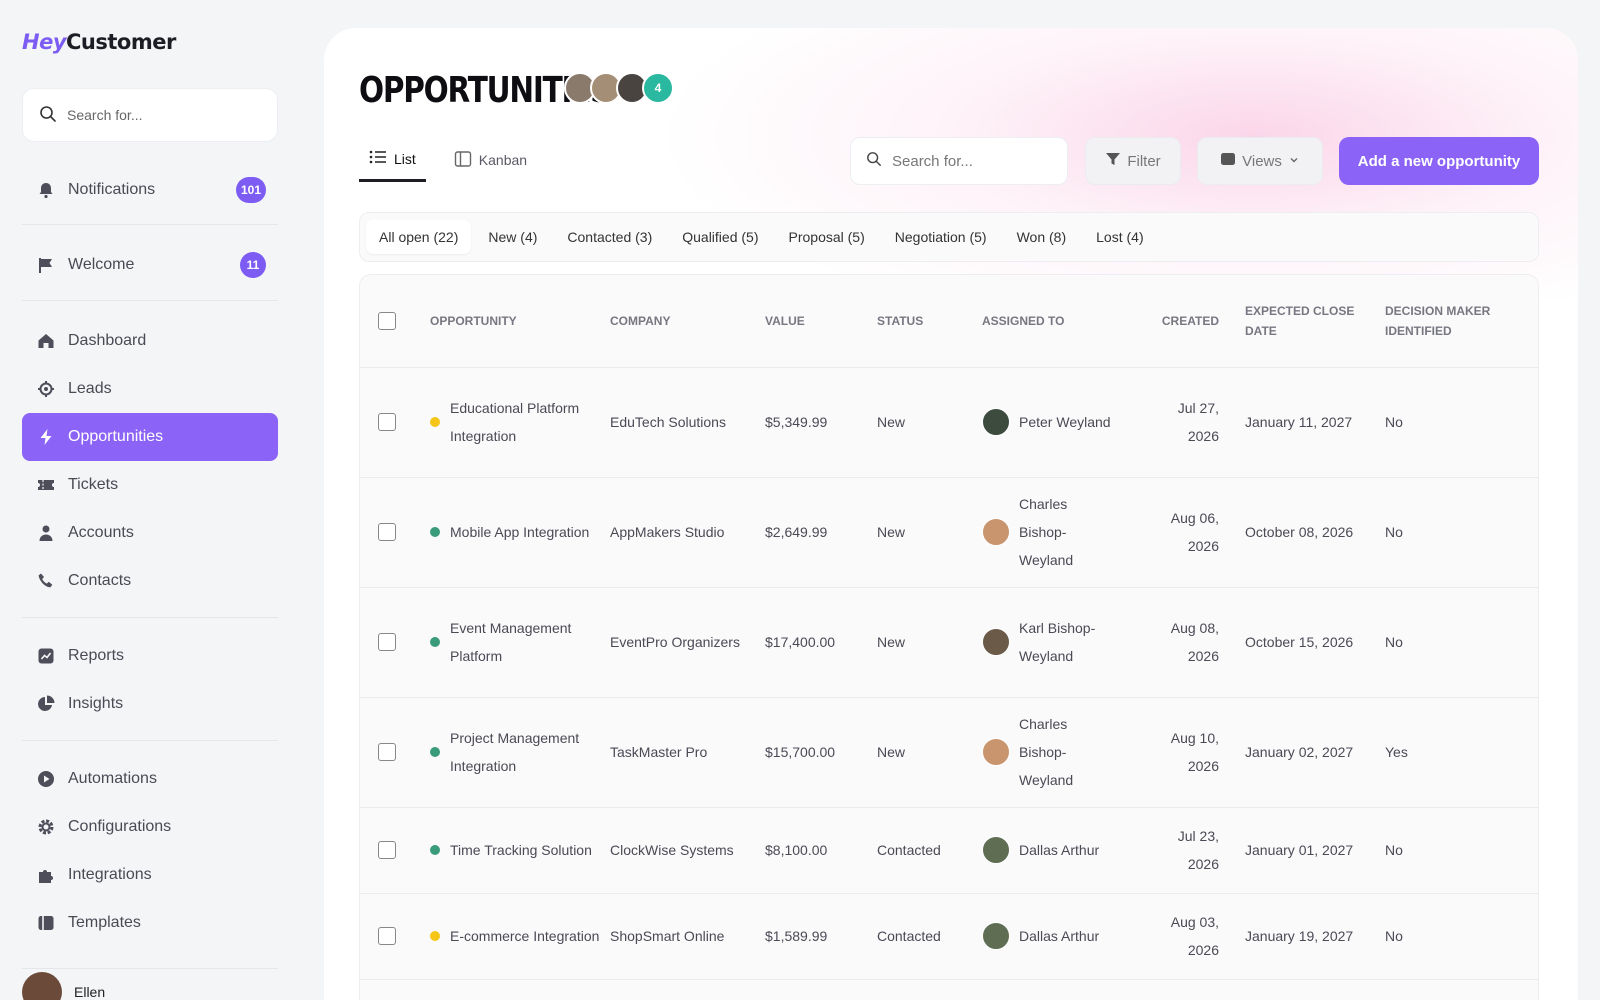 This screenshot has width=1600, height=1000. I want to click on sidebar-item-label: Contacts, so click(100, 580).